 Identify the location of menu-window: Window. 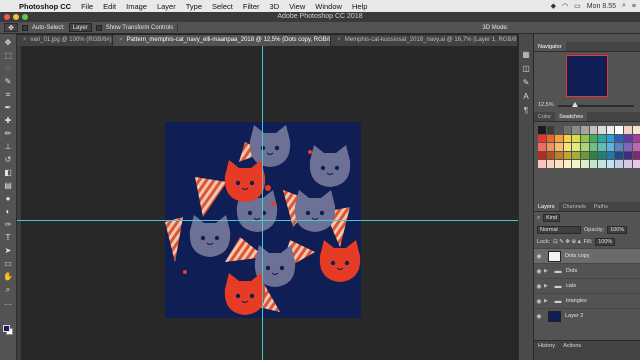
(328, 6).